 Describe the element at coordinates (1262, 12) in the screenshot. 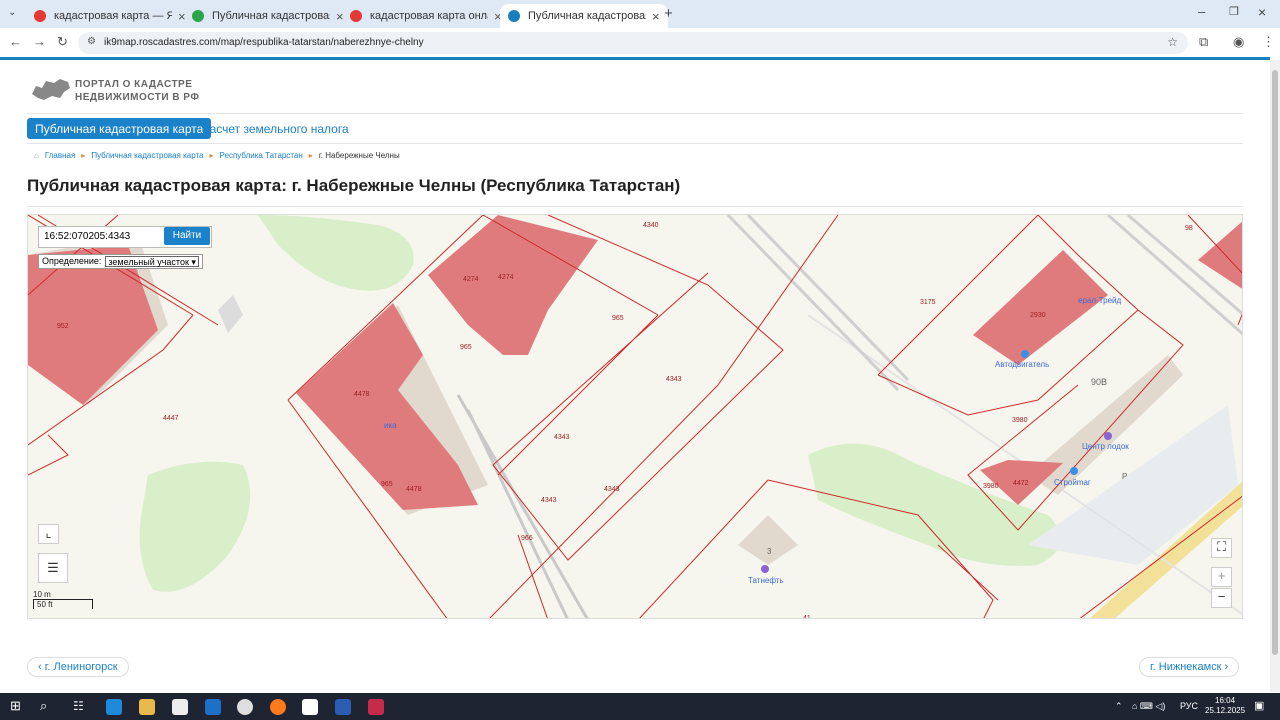

I see `window-close-button: ×` at that location.